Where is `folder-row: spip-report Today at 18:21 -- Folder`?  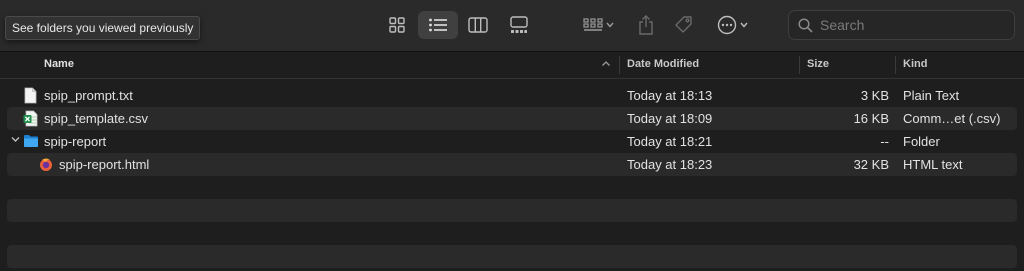
folder-row: spip-report Today at 18:21 -- Folder is located at coordinates (512, 141).